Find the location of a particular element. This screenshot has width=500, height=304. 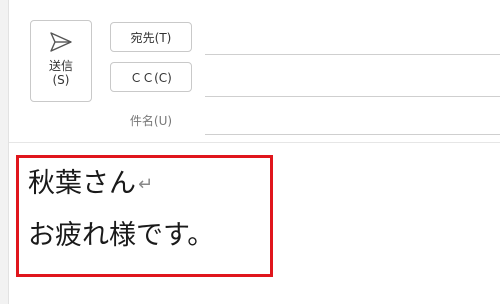

left-pane-edge is located at coordinates (4, 152).